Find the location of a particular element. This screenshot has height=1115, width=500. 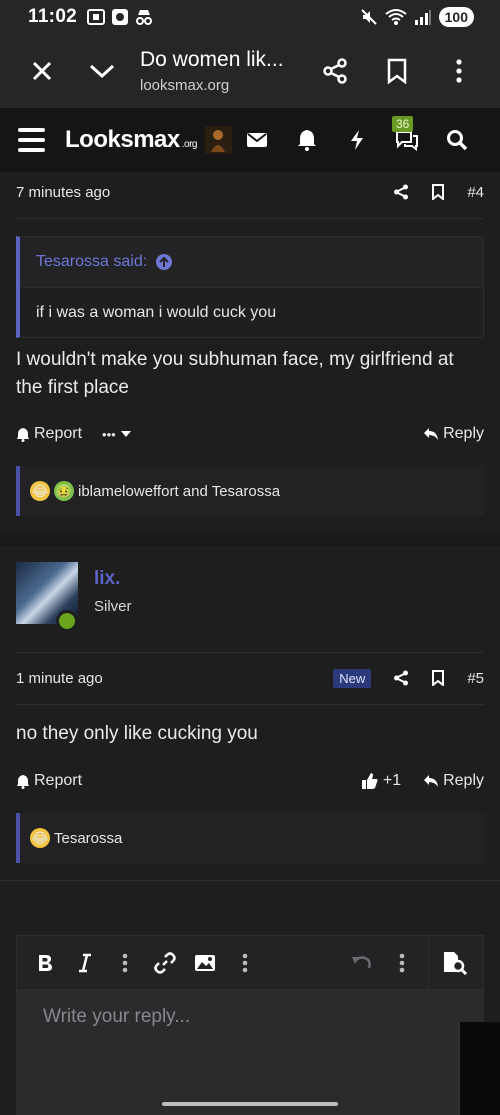

sick-emoji-icon: 🤢 is located at coordinates (64, 491).